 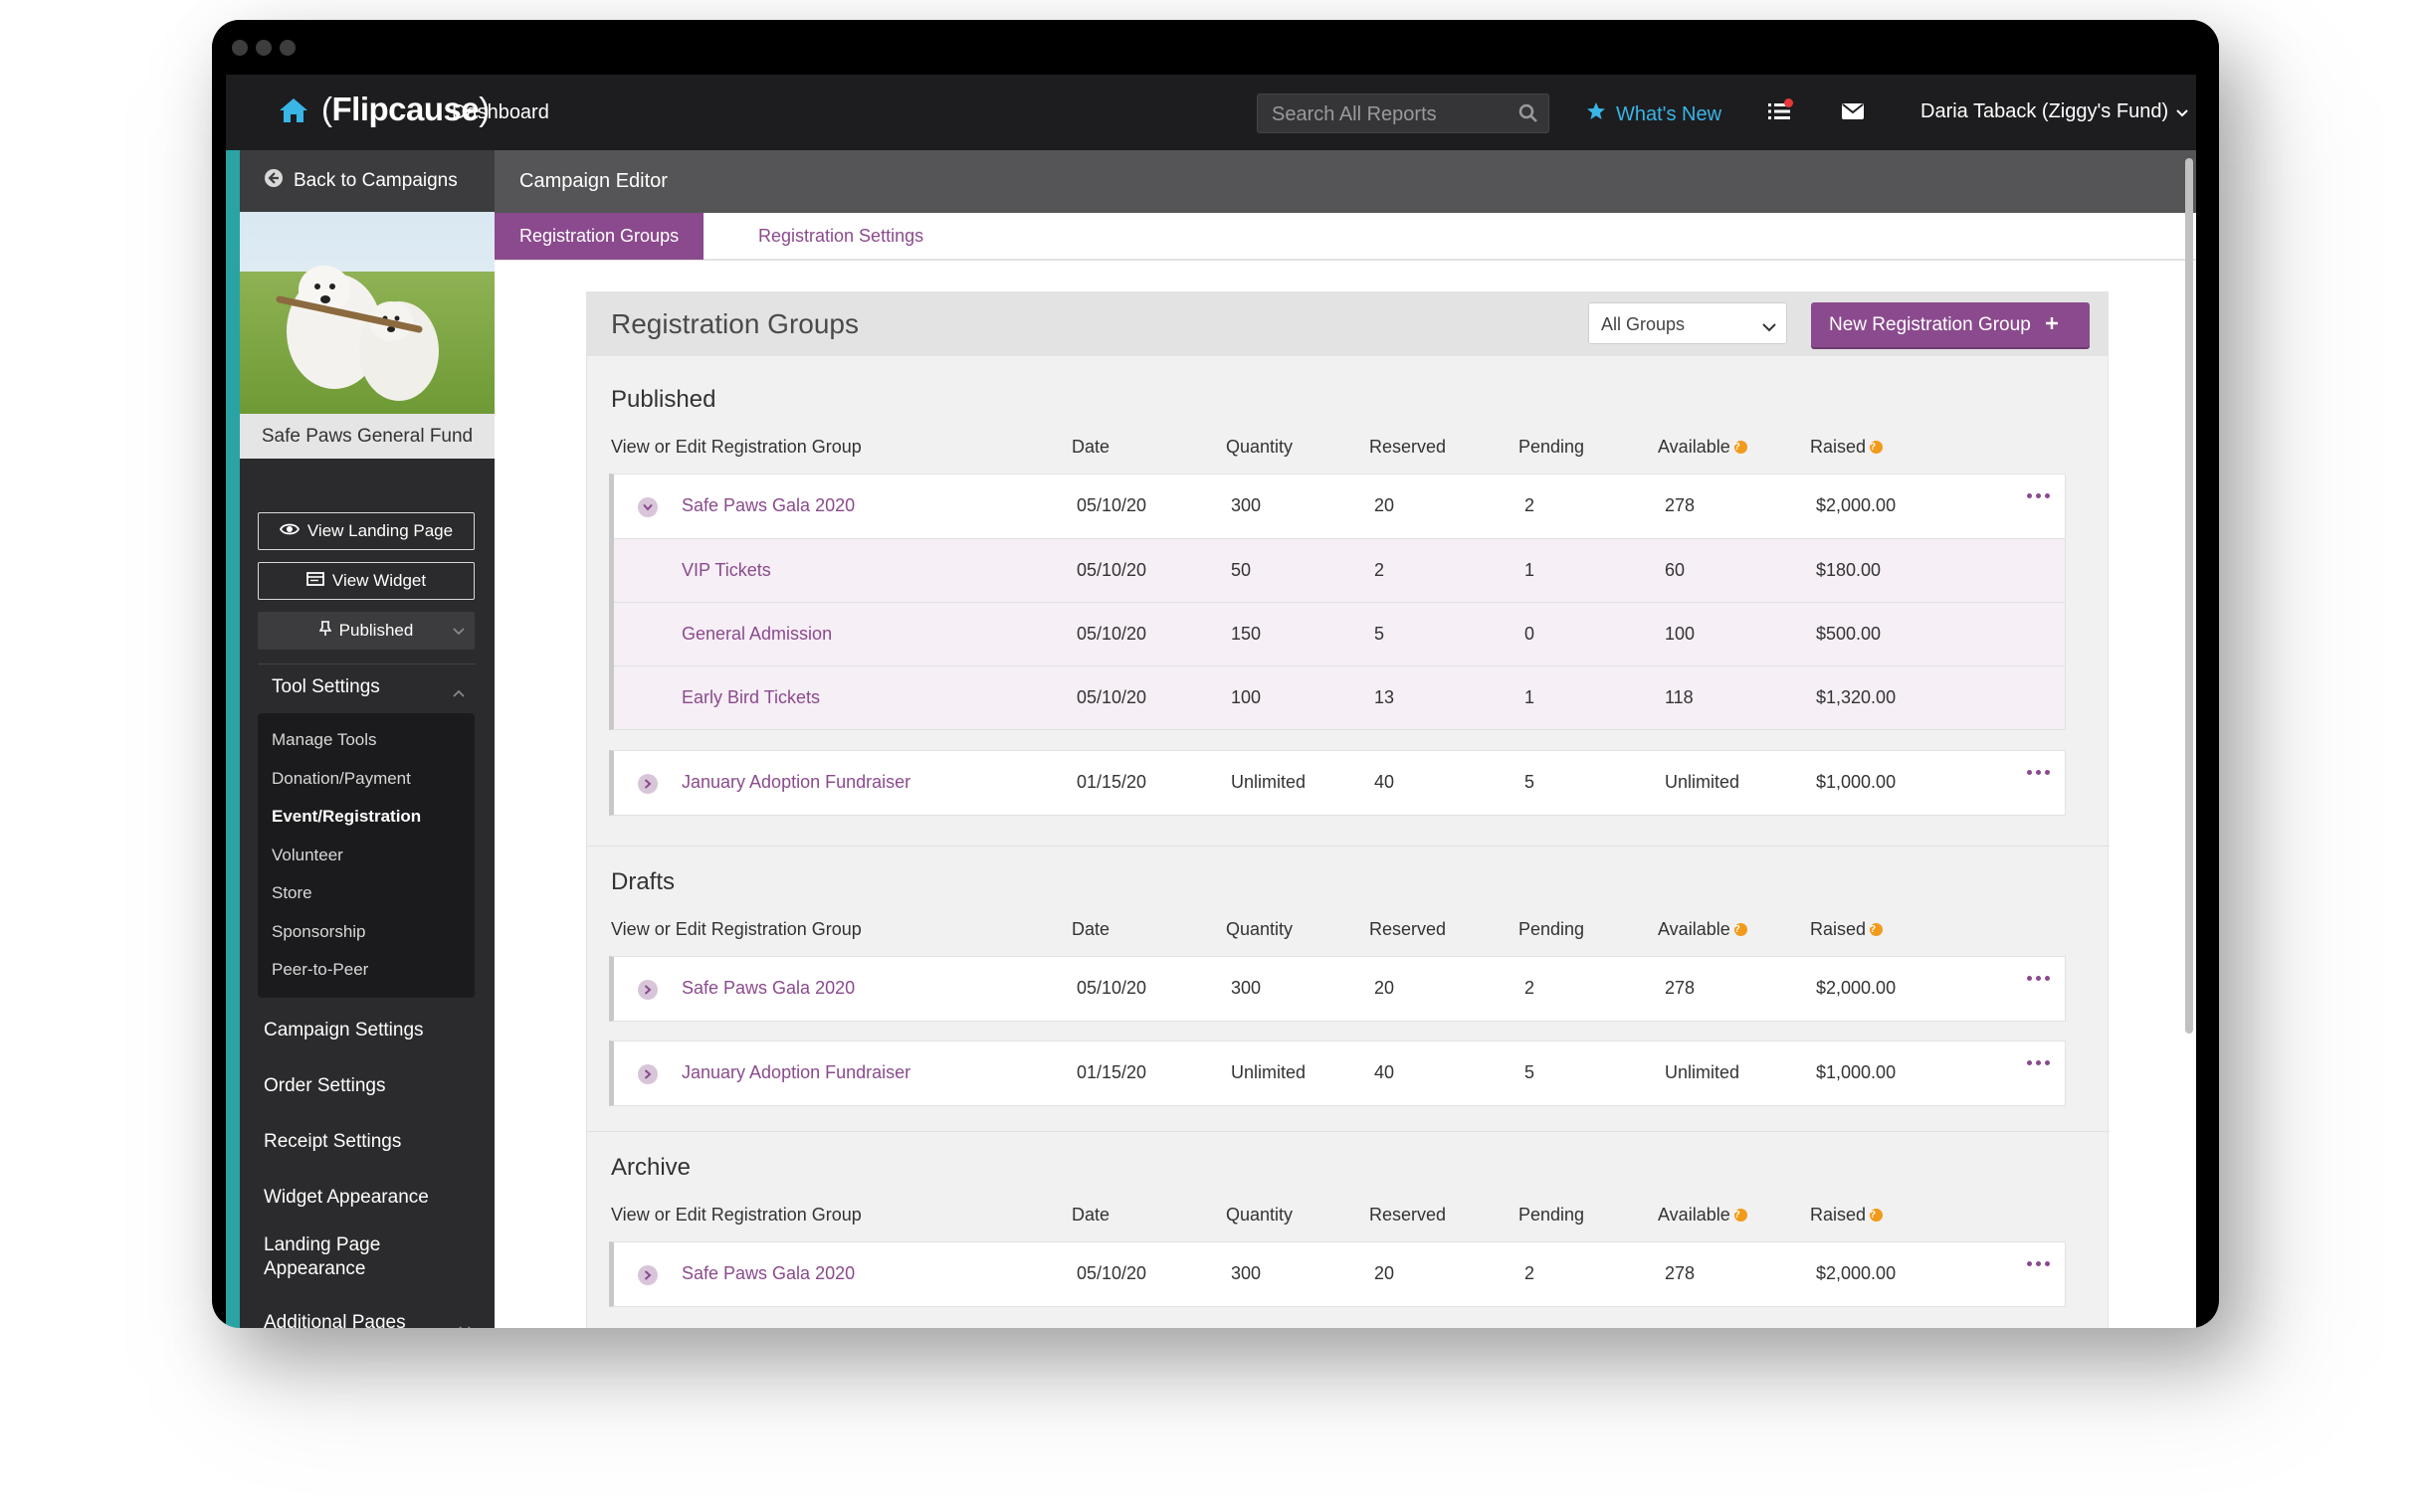 What do you see at coordinates (367, 779) in the screenshot?
I see `tool-item-donation-payment: Donation/Payment` at bounding box center [367, 779].